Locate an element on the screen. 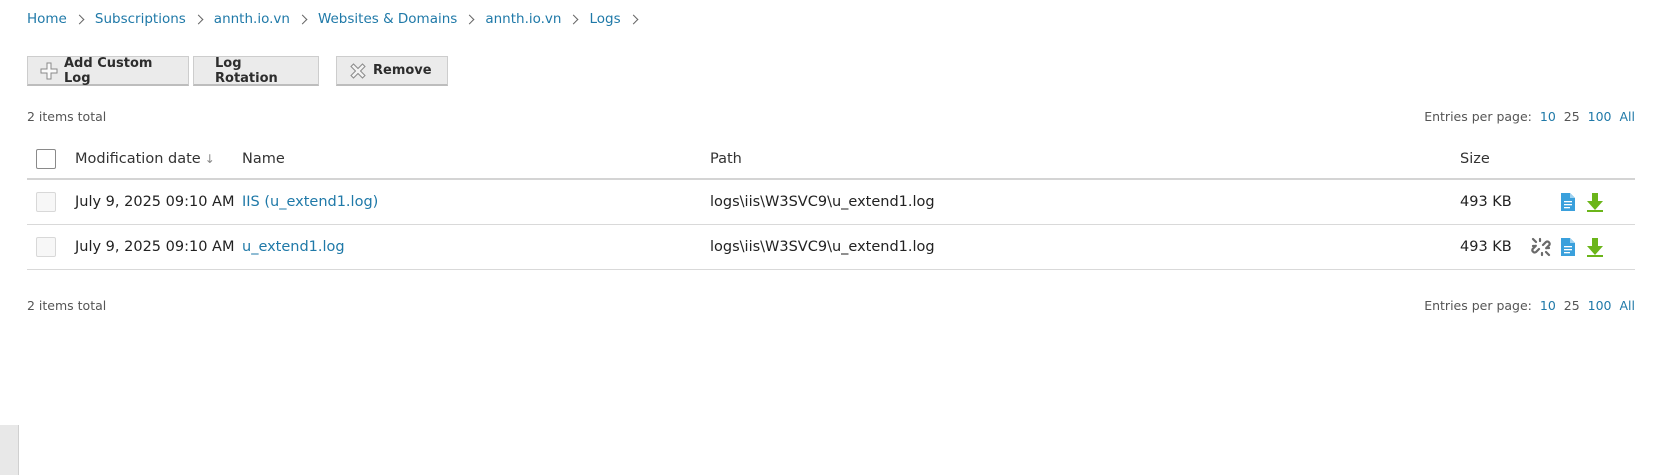 Image resolution: width=1659 pixels, height=475 pixels. remove-label: Remove is located at coordinates (402, 70).